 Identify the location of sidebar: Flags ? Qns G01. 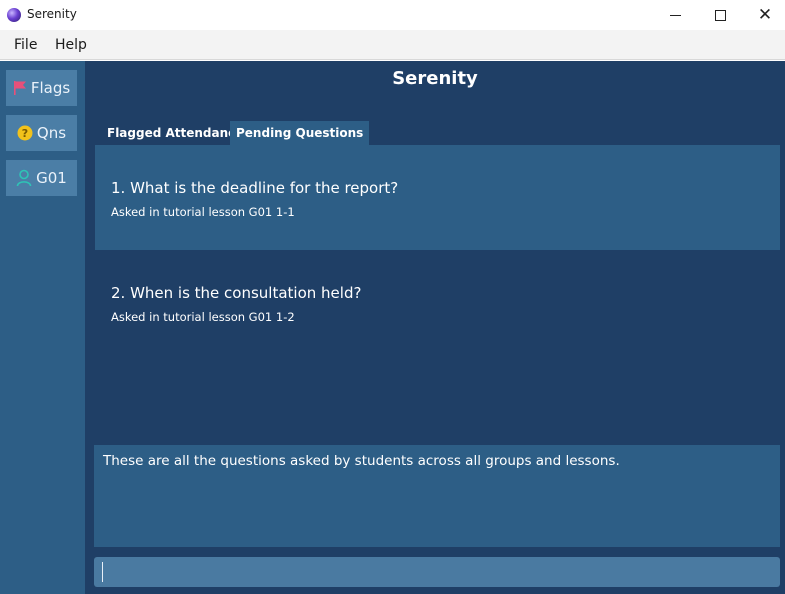
(42, 327).